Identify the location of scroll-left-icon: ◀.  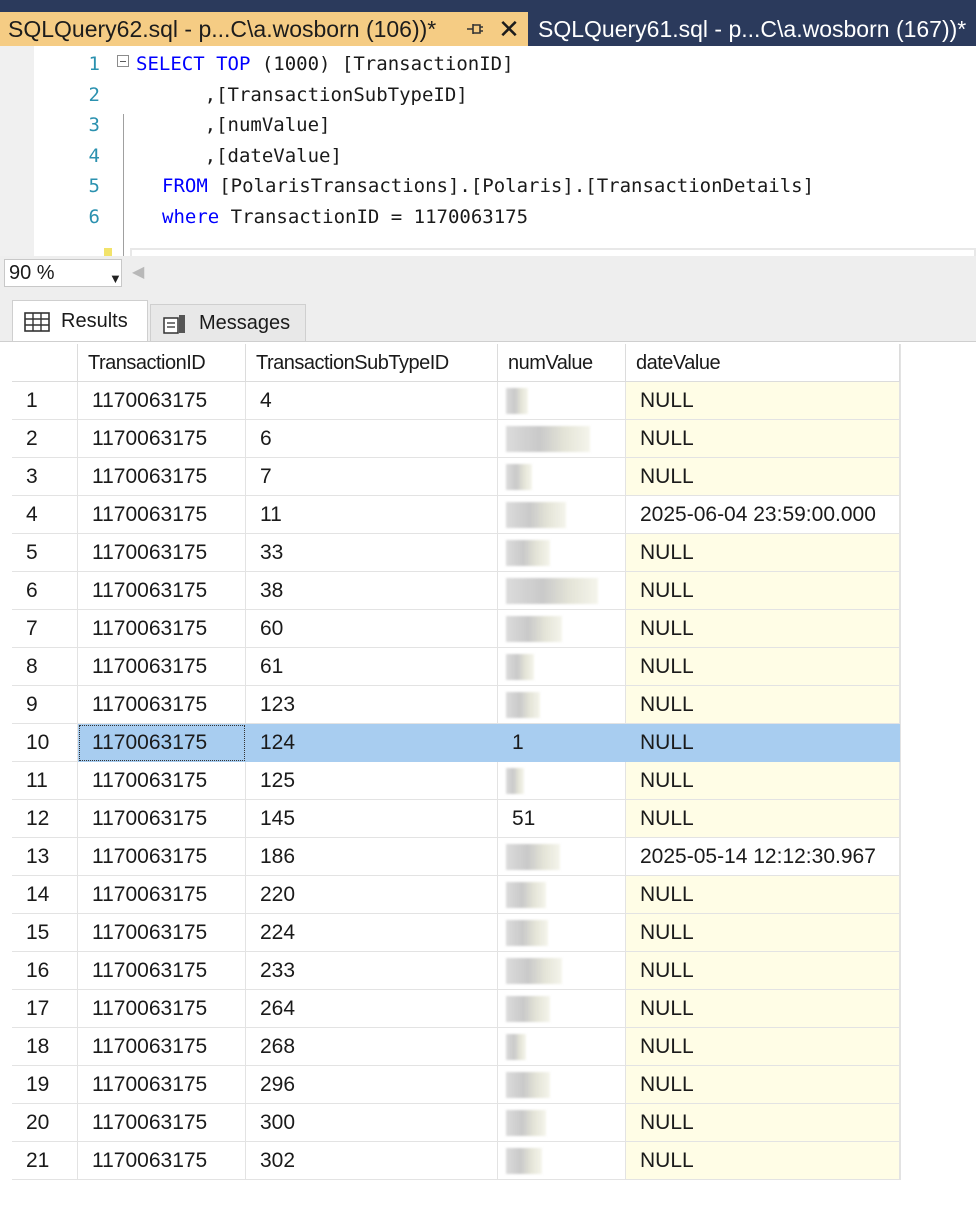
(138, 272).